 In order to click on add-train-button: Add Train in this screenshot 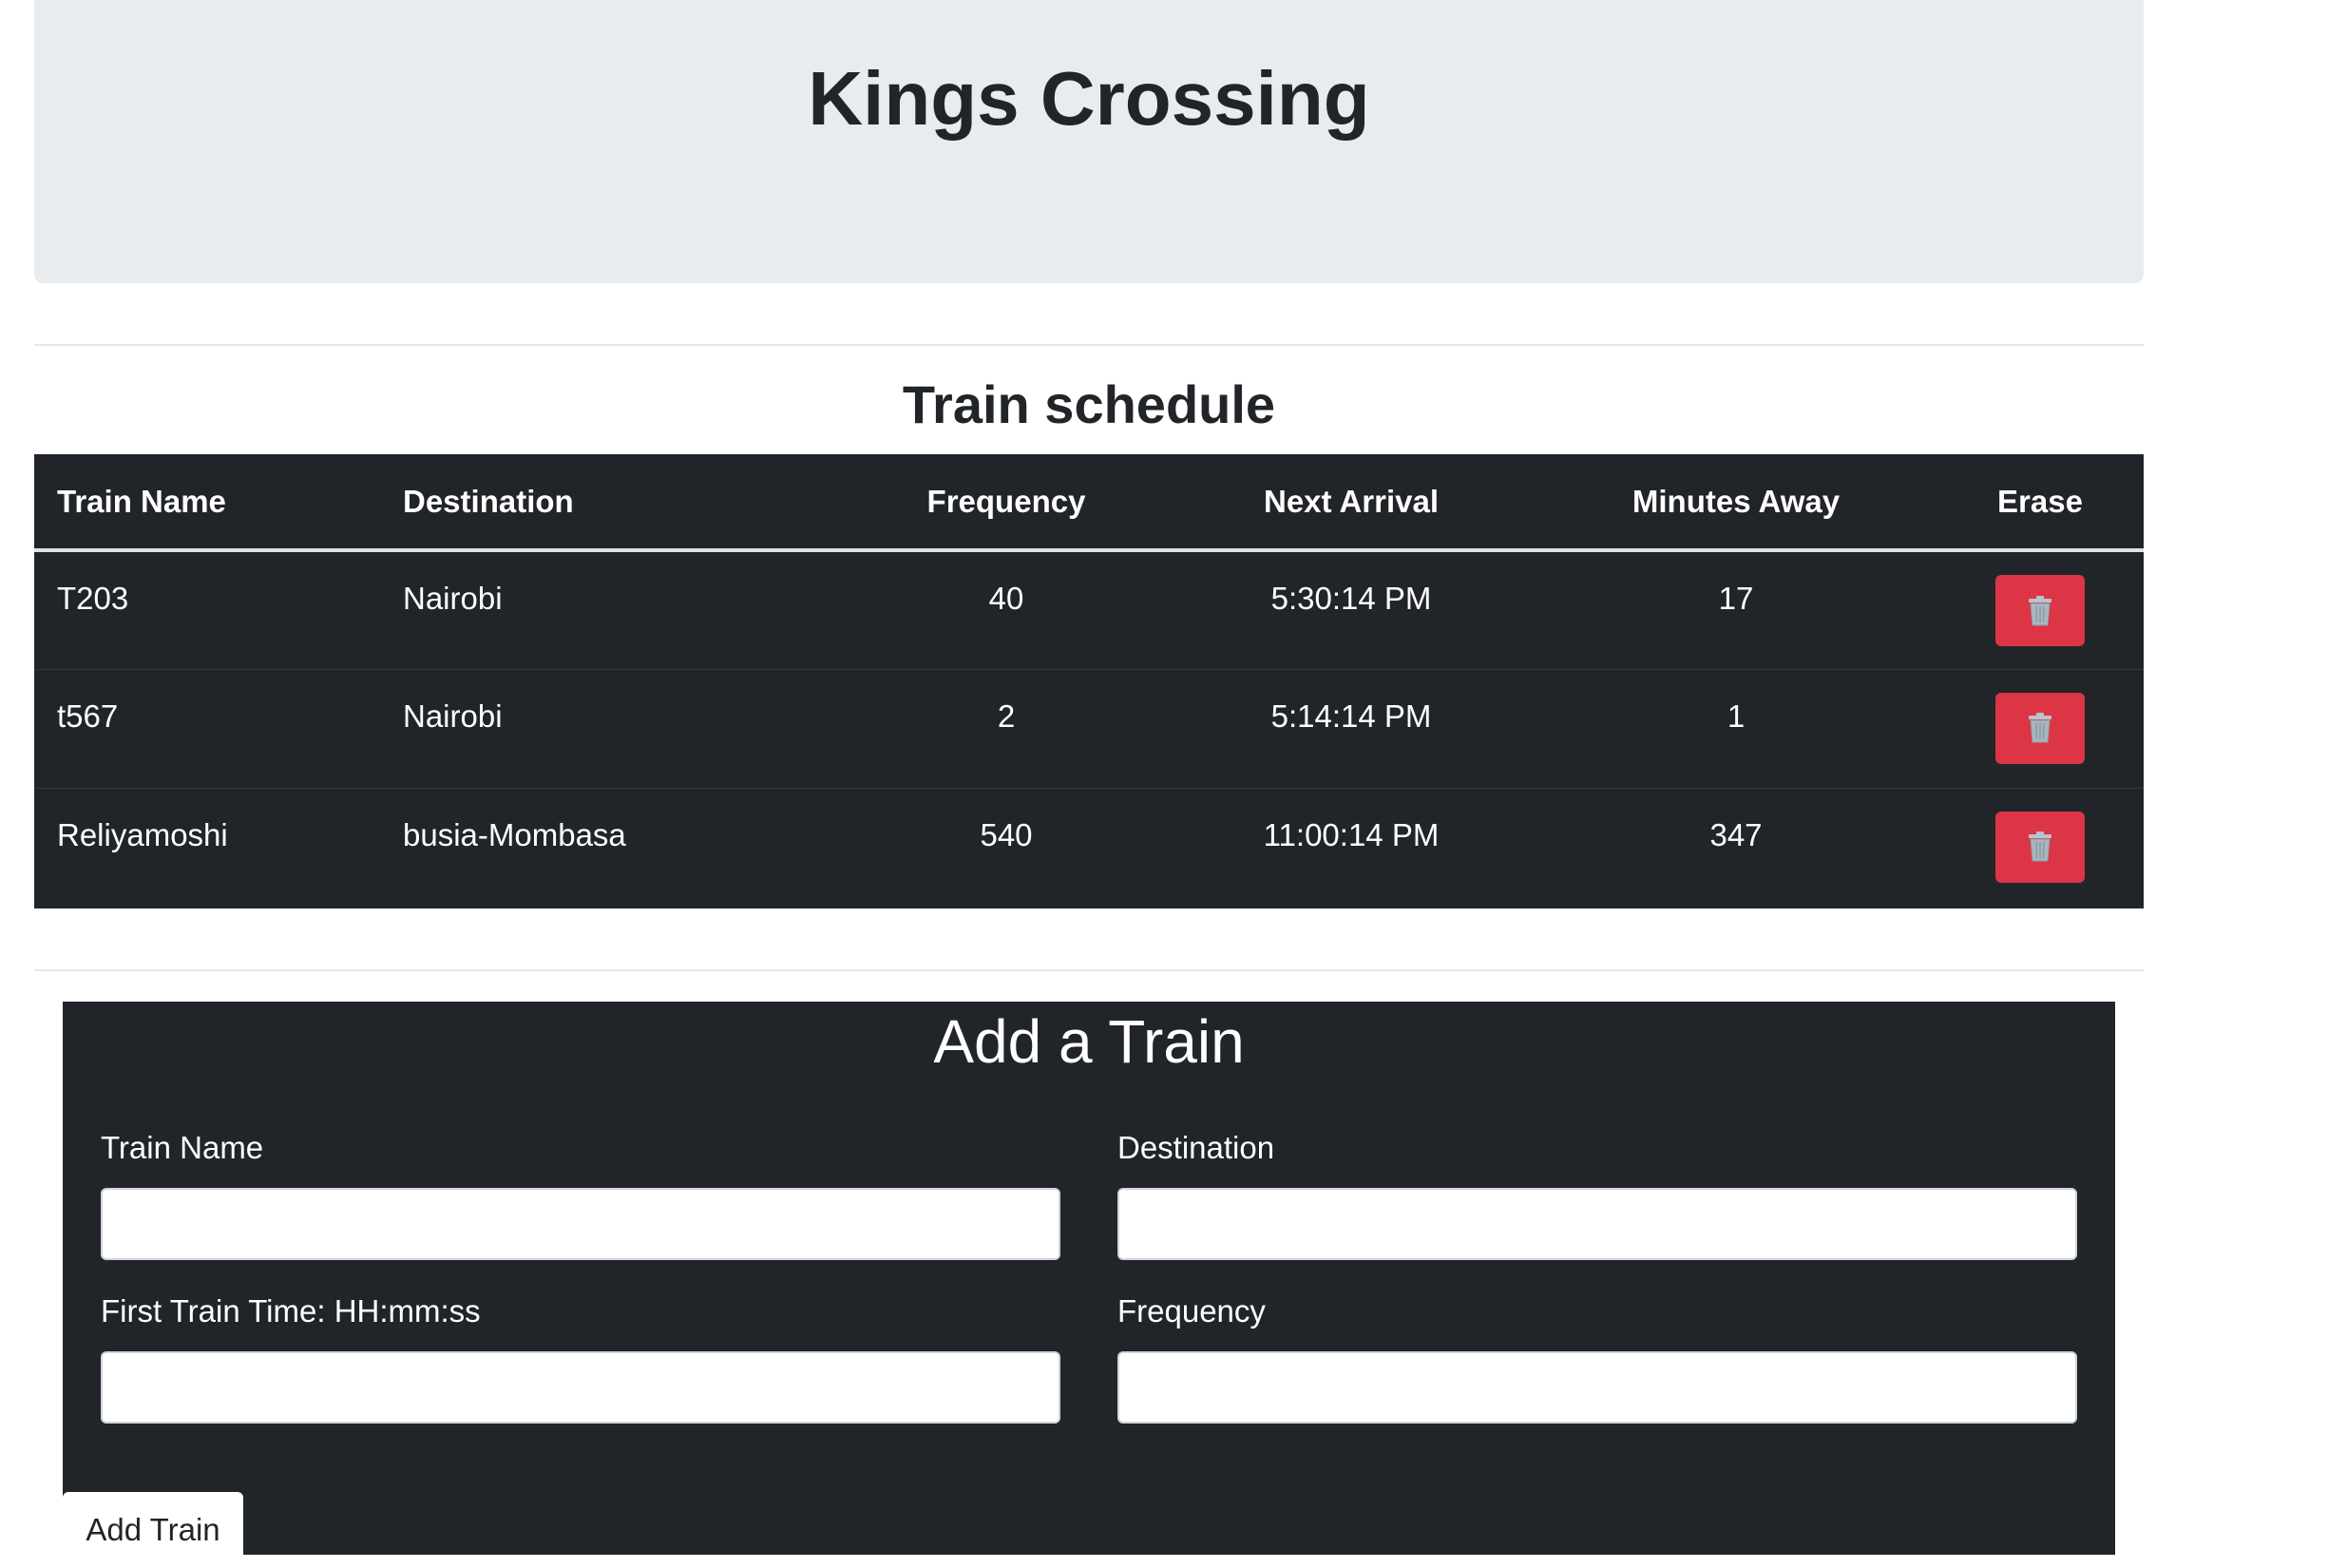, I will do `click(153, 1530)`.